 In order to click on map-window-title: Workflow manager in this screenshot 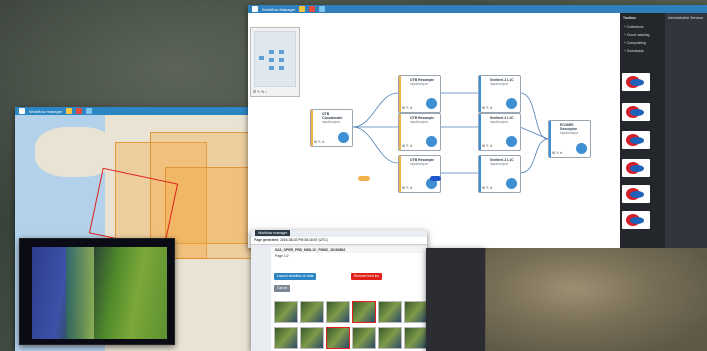, I will do `click(46, 111)`.